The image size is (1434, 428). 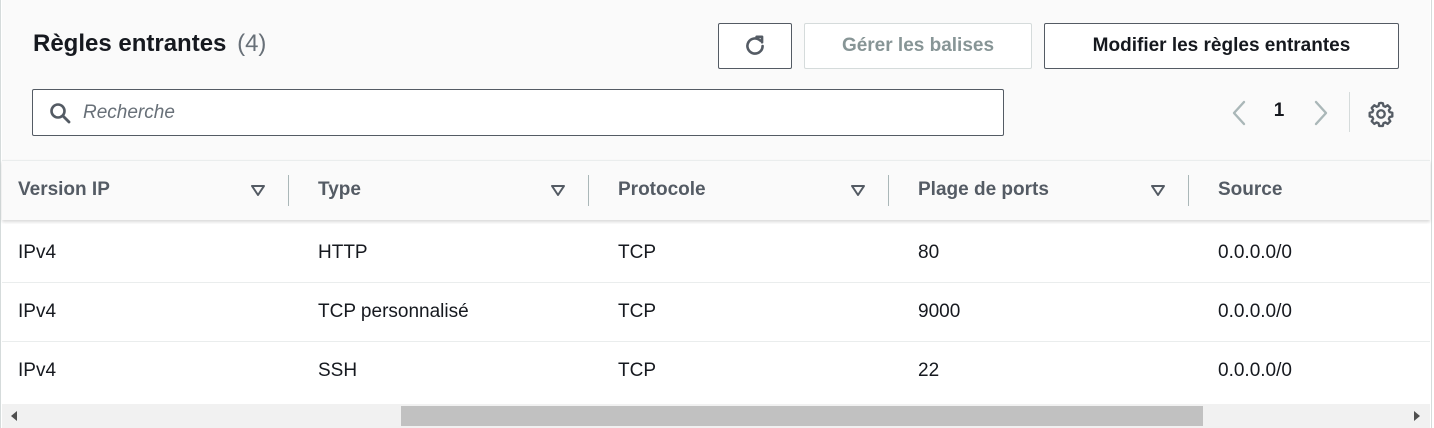 I want to click on scroll-right-arrow-icon, so click(x=1417, y=416).